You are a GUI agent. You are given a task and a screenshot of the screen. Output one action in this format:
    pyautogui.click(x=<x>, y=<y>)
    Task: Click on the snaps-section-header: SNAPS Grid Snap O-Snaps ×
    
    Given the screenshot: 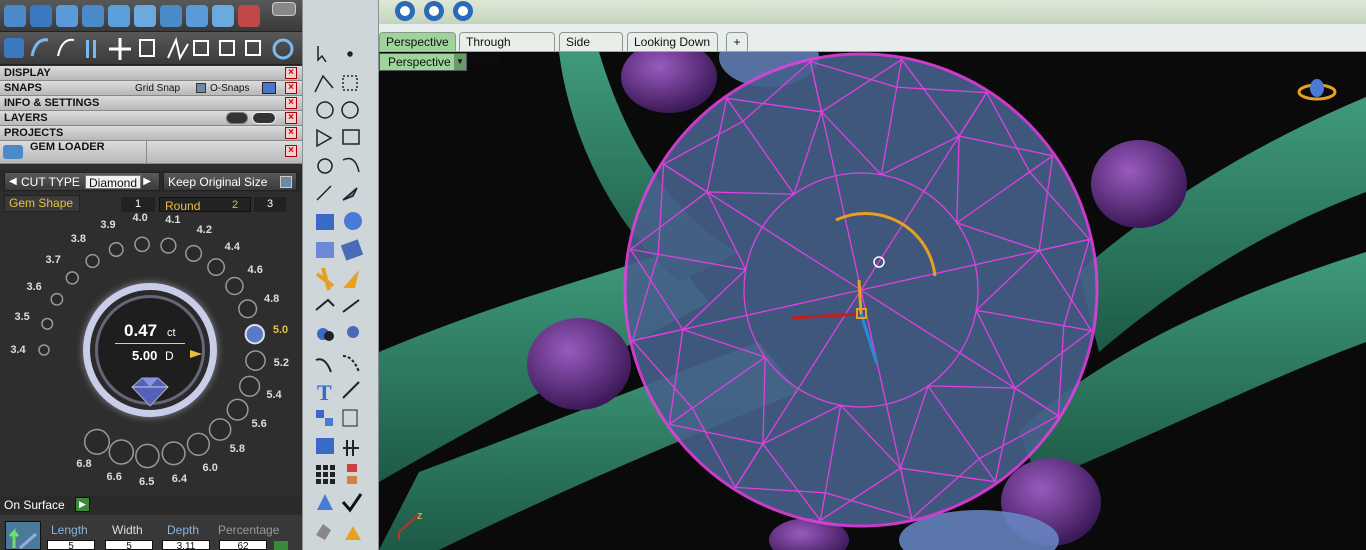 What is the action you would take?
    pyautogui.click(x=151, y=88)
    